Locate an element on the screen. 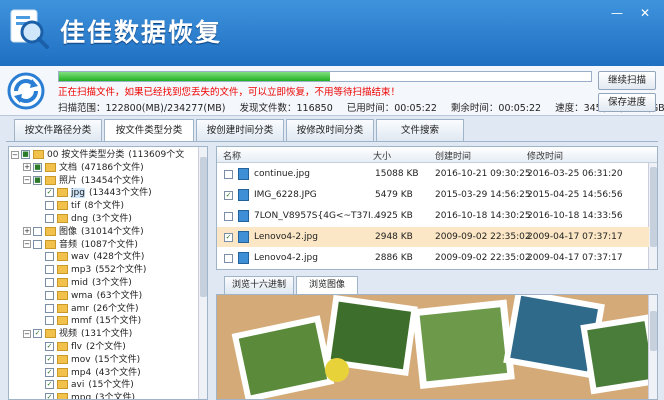 Image resolution: width=664 pixels, height=400 pixels. tree-item: ✓ jpg (13443个文件) is located at coordinates (93, 193).